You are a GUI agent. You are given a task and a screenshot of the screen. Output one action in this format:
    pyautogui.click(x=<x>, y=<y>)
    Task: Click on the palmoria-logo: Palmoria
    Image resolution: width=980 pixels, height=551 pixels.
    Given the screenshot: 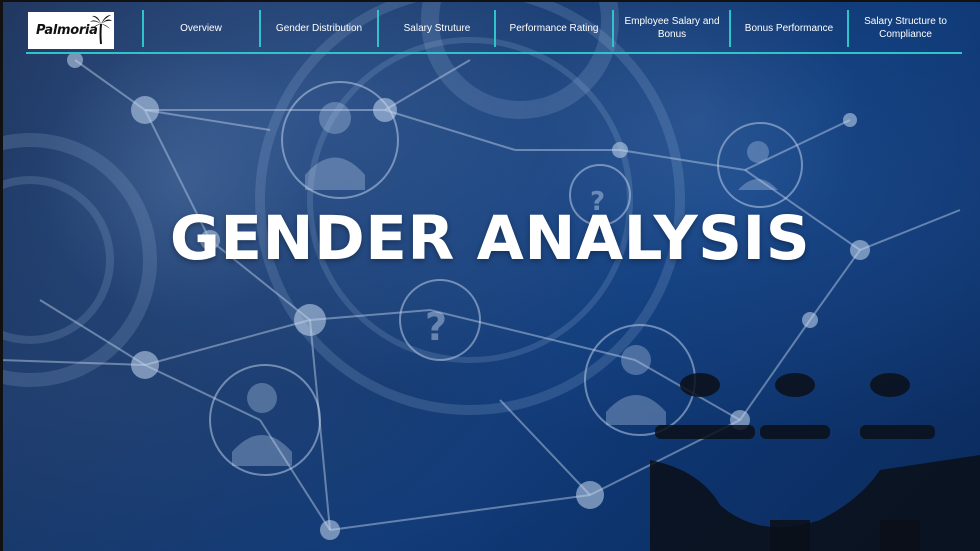 What is the action you would take?
    pyautogui.click(x=71, y=30)
    